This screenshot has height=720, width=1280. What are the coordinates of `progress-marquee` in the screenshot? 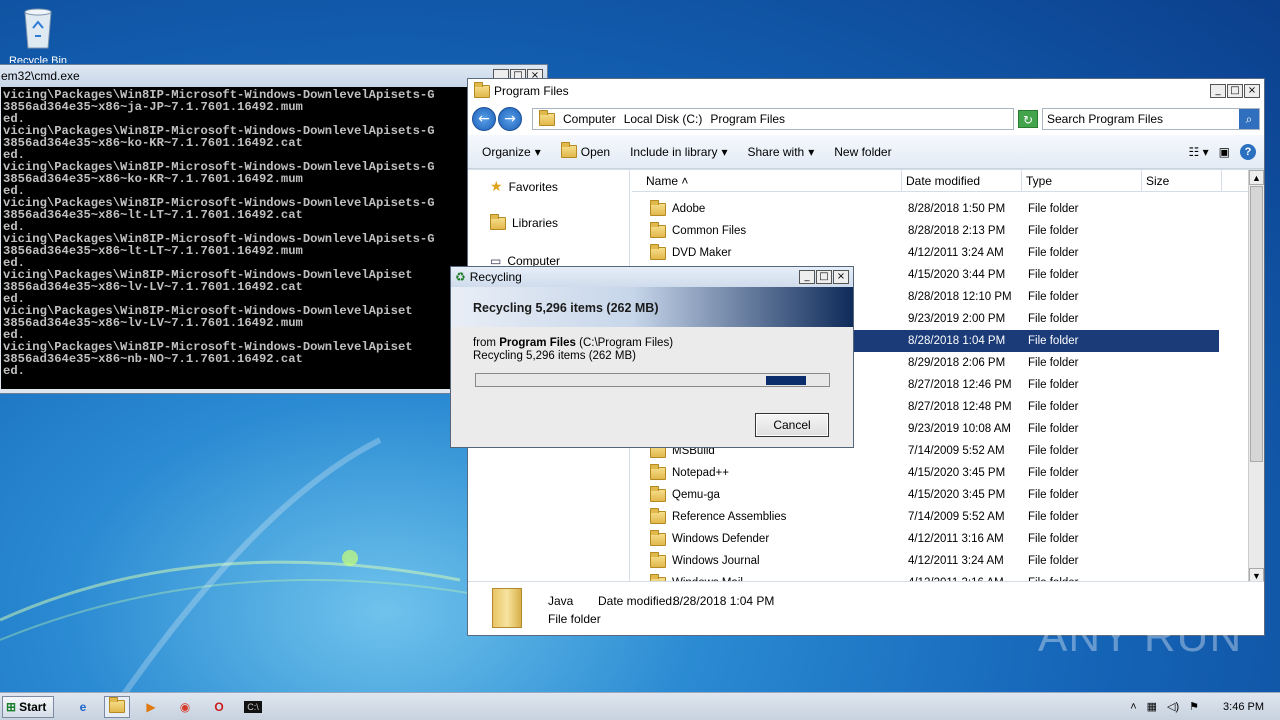 It's located at (786, 380).